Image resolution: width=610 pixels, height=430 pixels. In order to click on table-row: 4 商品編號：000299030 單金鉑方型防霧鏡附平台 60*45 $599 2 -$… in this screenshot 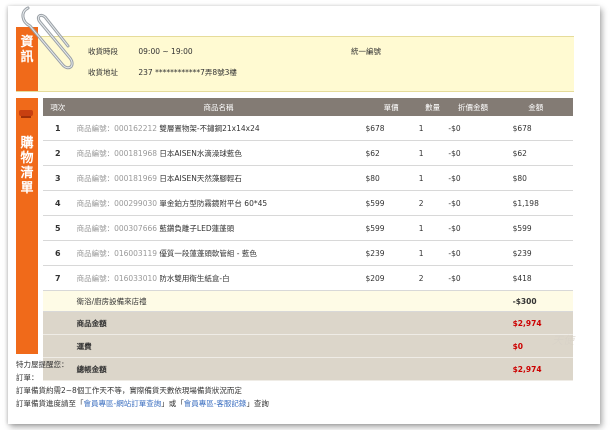, I will do `click(308, 203)`.